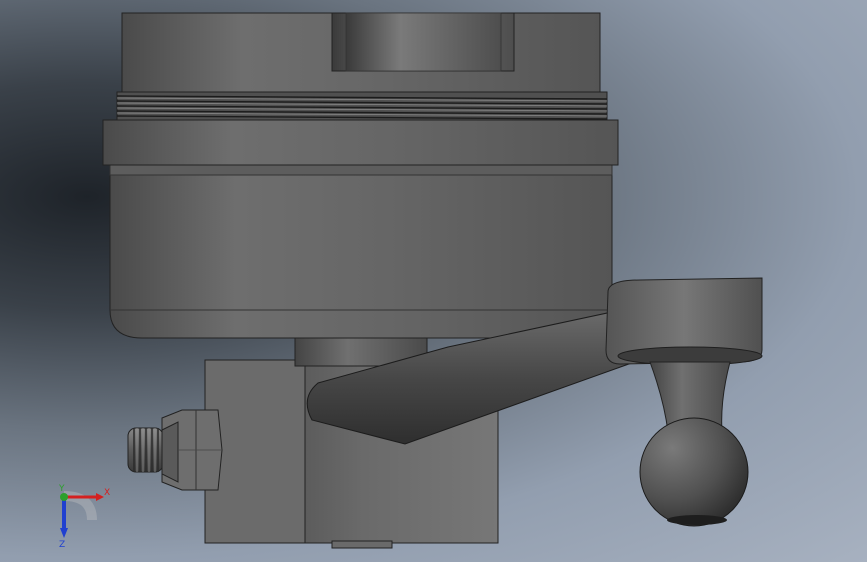 This screenshot has width=867, height=562. I want to click on top-cap, so click(361, 52).